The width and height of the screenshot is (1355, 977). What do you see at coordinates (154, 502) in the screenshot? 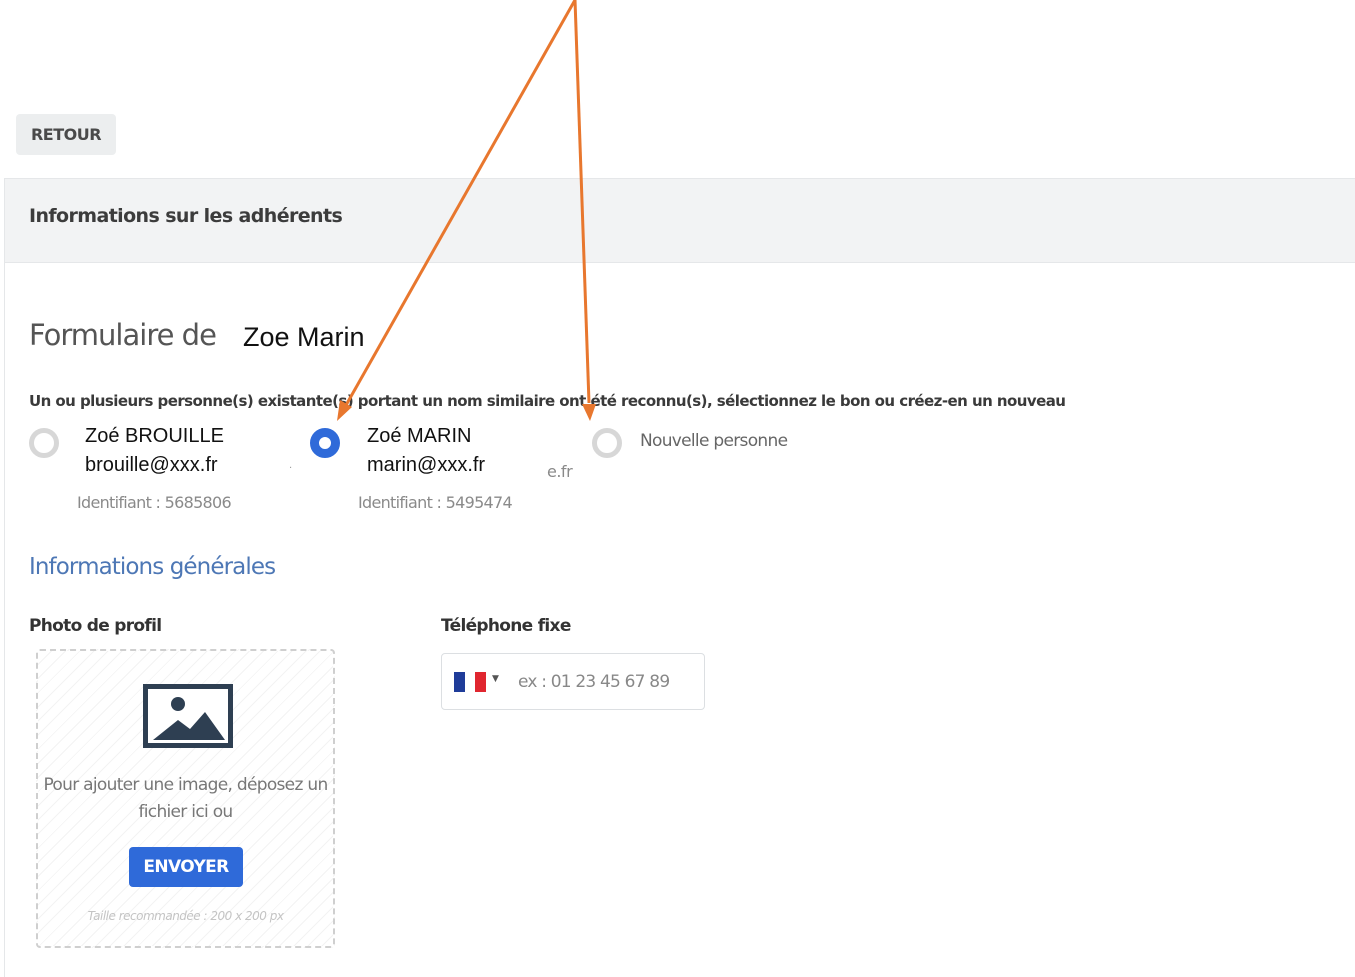
I see `match-identifier-brouille: Identifiant : 5685806` at bounding box center [154, 502].